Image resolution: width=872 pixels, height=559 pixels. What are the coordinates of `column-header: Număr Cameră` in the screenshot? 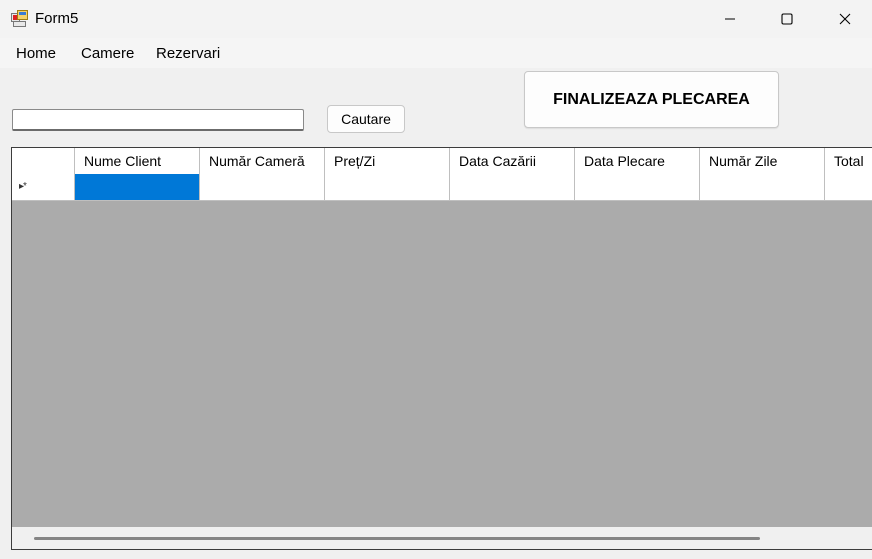 It's located at (262, 161).